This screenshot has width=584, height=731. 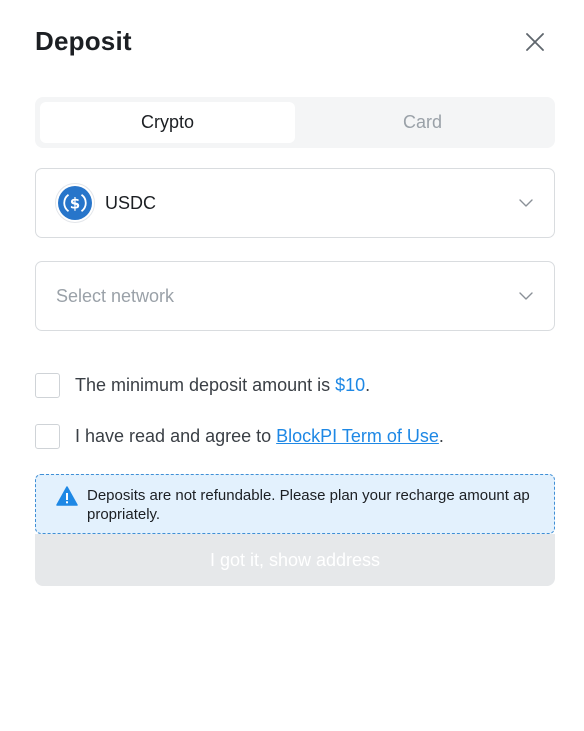 I want to click on dialog-title: Deposit, so click(x=83, y=41).